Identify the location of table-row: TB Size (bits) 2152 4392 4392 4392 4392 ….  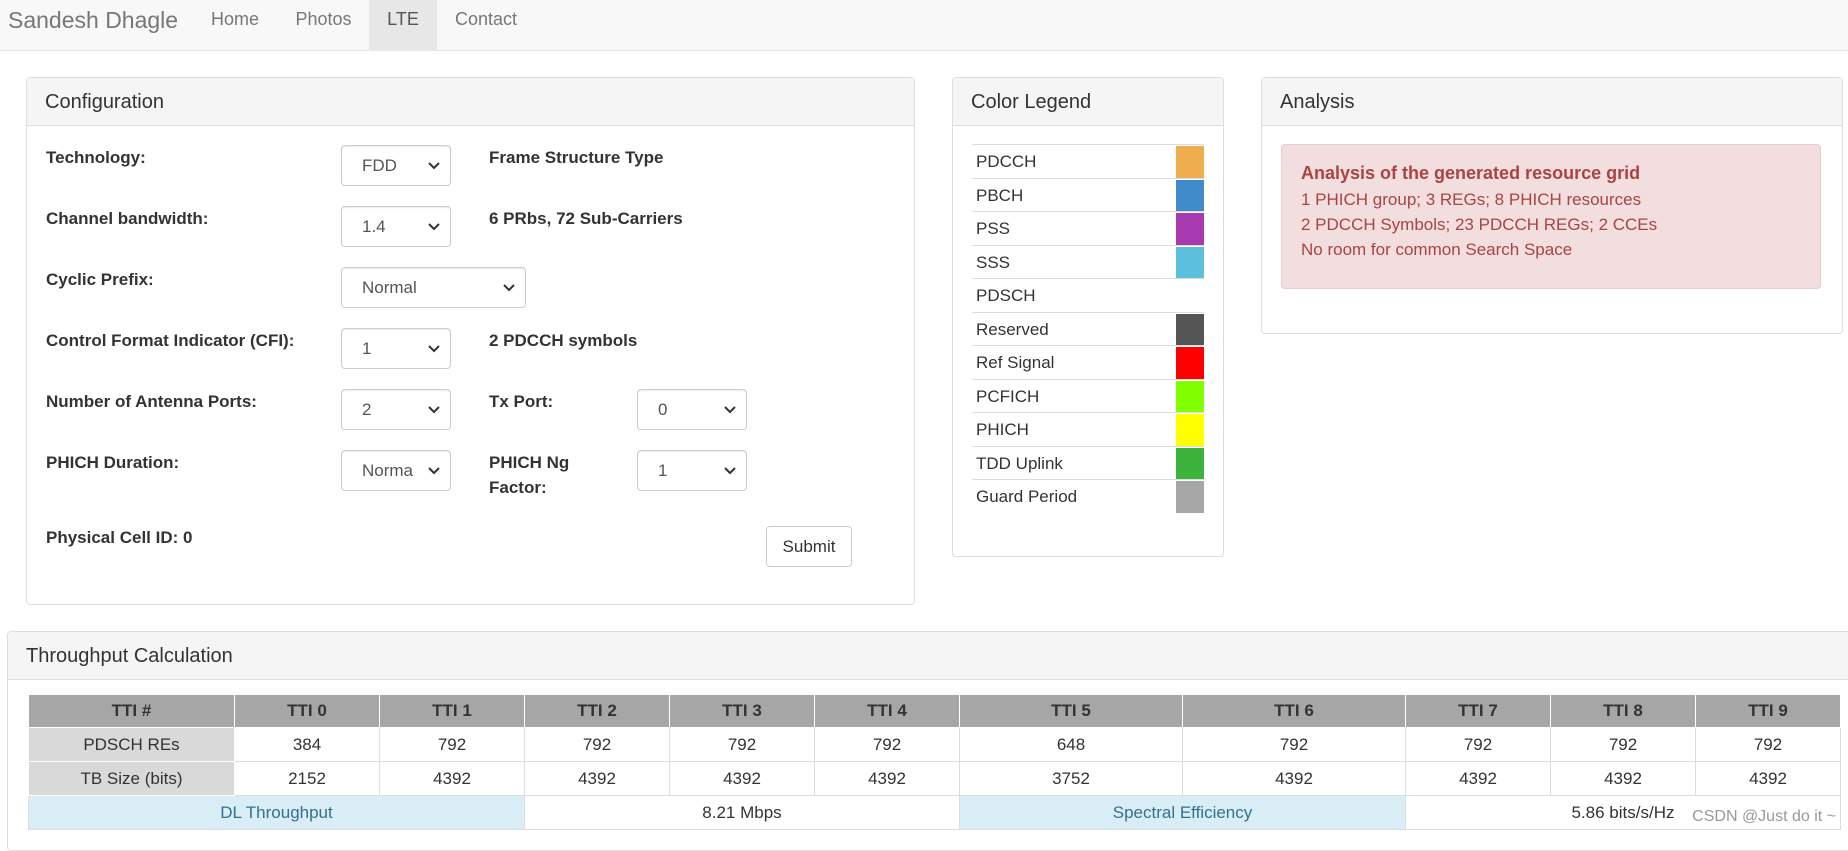
(934, 778).